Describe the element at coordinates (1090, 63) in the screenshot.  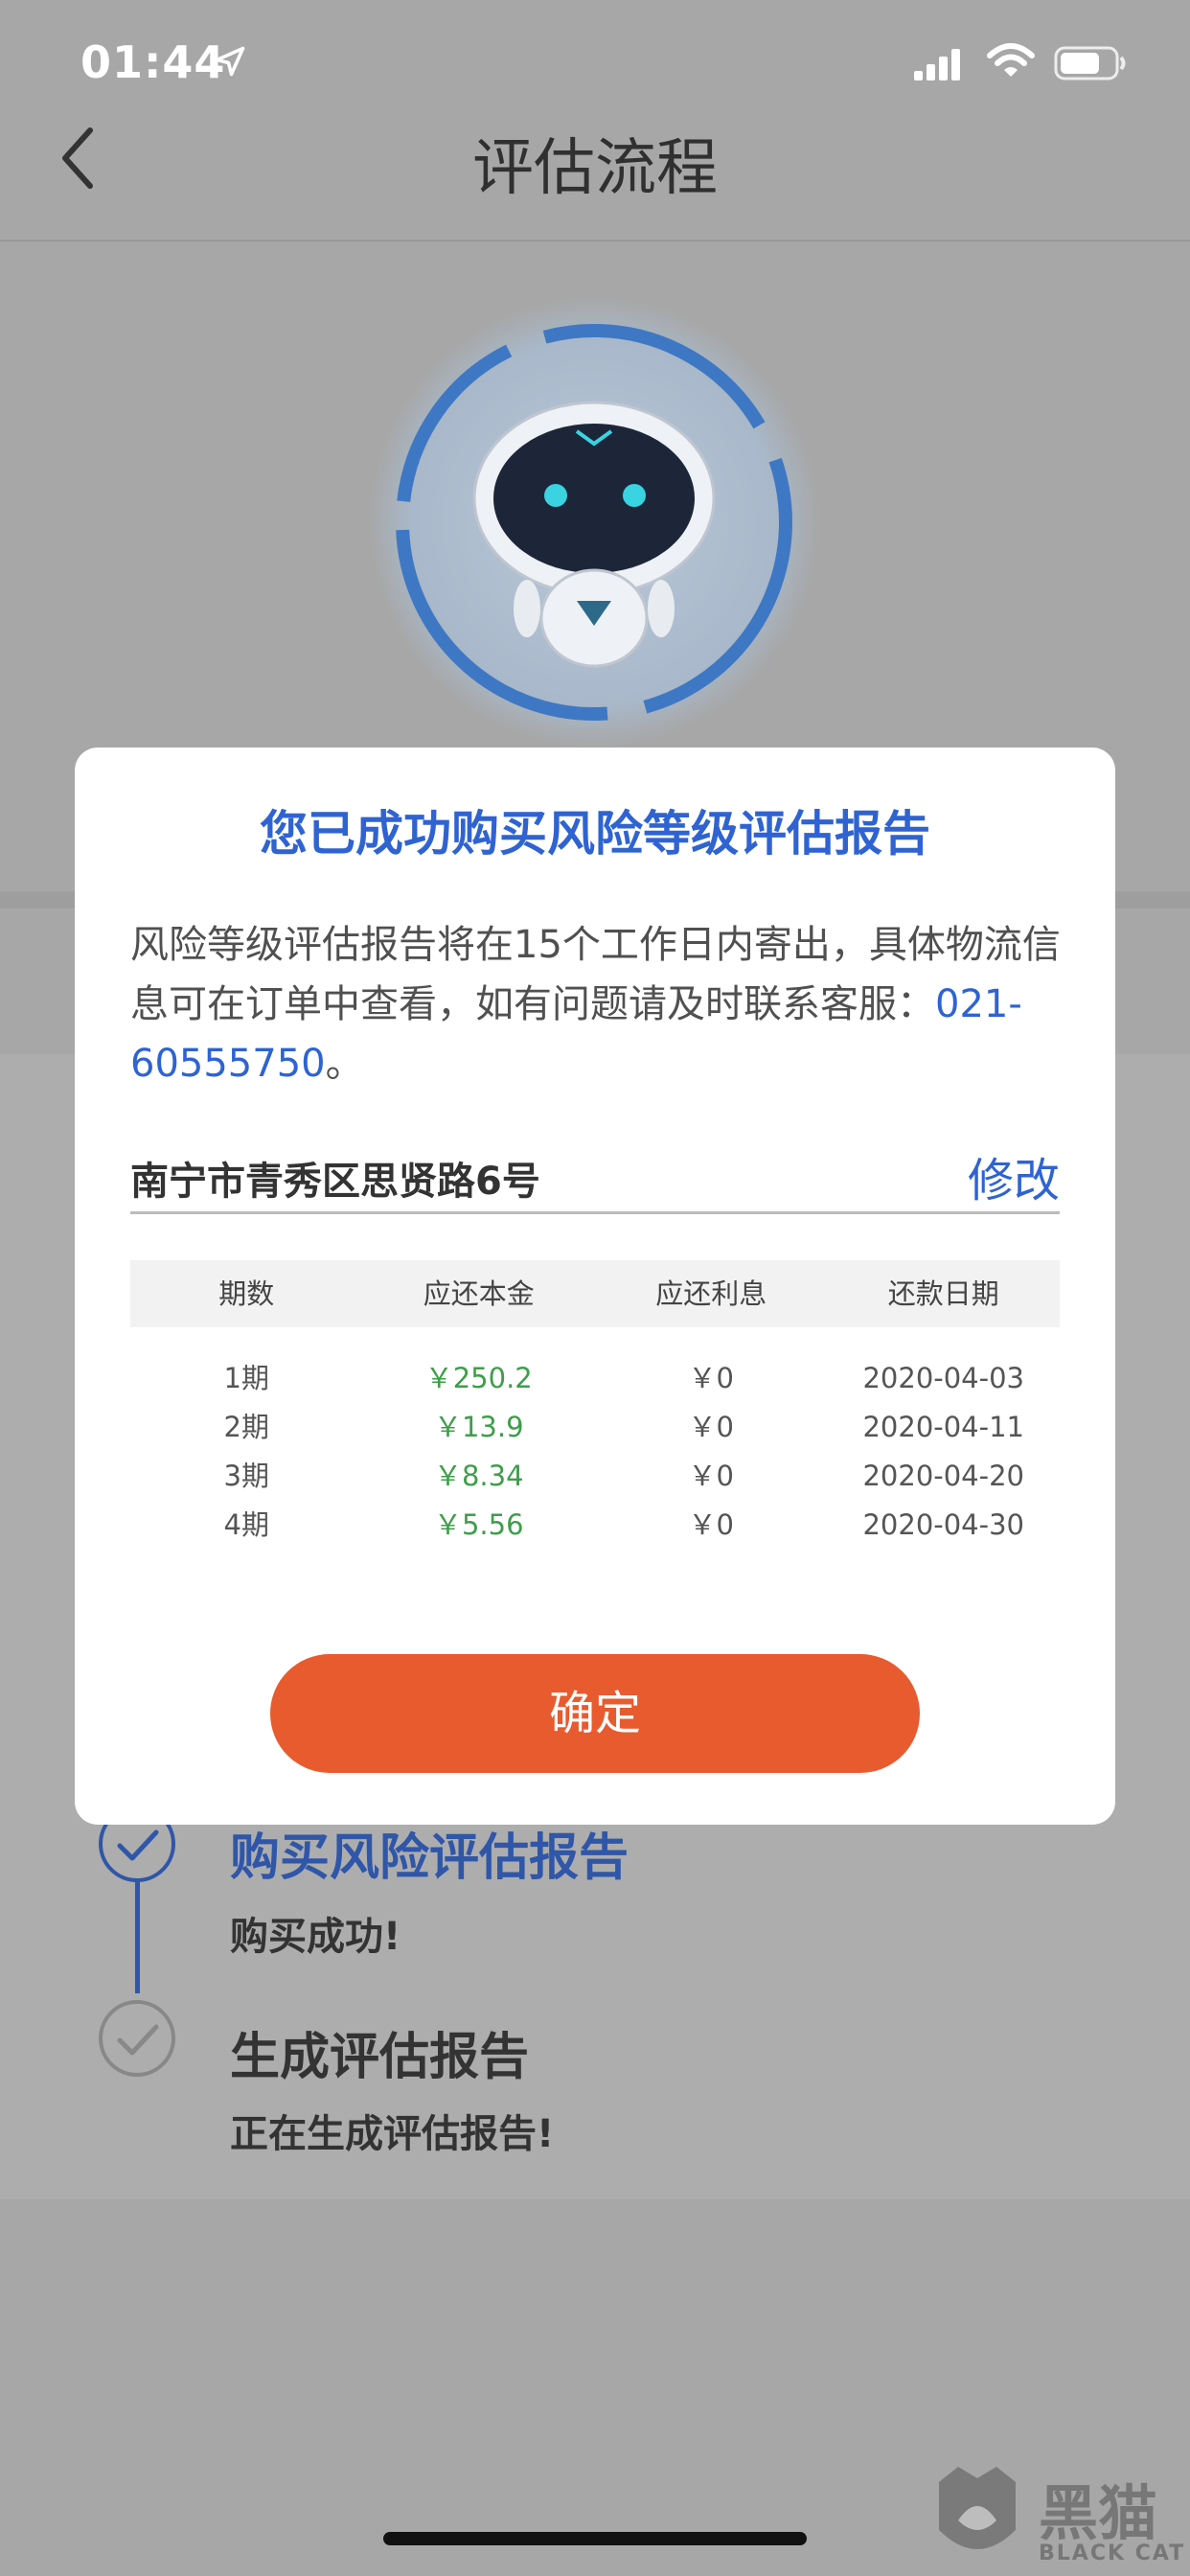
I see `battery-icon` at that location.